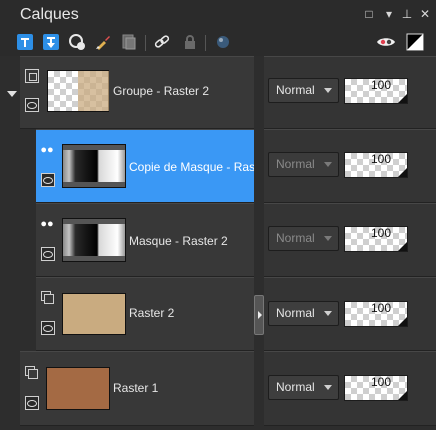  I want to click on lock-icon, so click(190, 42).